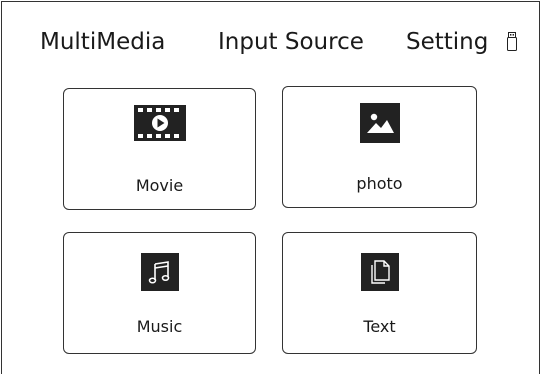 This screenshot has height=376, width=543. What do you see at coordinates (159, 185) in the screenshot?
I see `tile-label: Movie` at bounding box center [159, 185].